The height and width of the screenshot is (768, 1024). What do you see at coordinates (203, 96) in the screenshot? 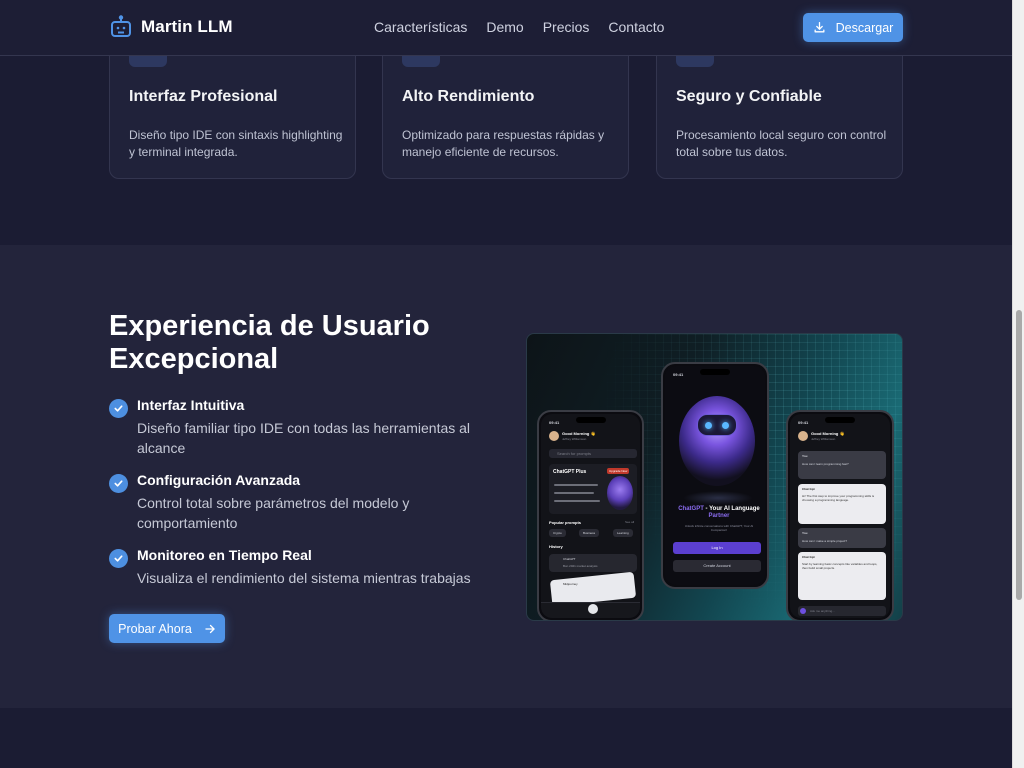
I see `feature-title: Interfaz Profesional` at bounding box center [203, 96].